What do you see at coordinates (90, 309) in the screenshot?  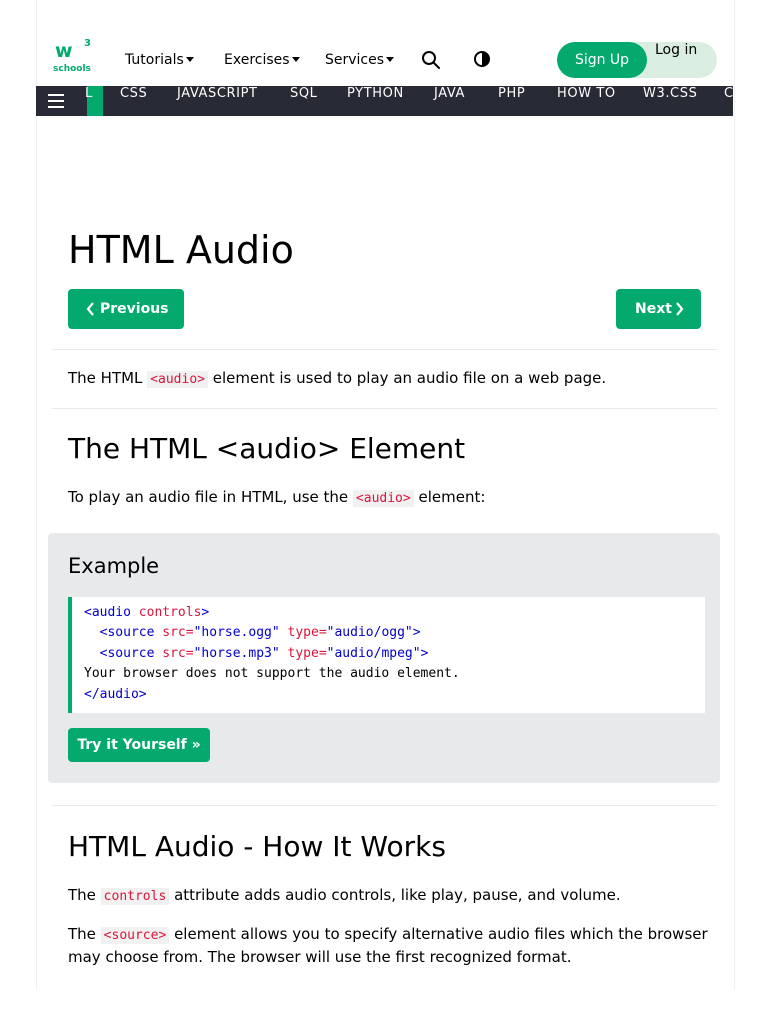 I see `chevron-left-icon` at bounding box center [90, 309].